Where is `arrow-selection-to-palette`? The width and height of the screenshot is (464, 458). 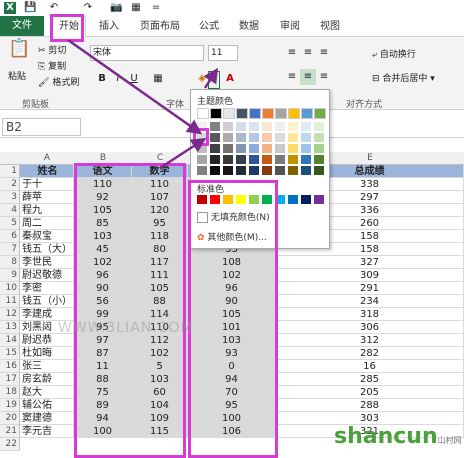 arrow-selection-to-palette is located at coordinates (183, 153).